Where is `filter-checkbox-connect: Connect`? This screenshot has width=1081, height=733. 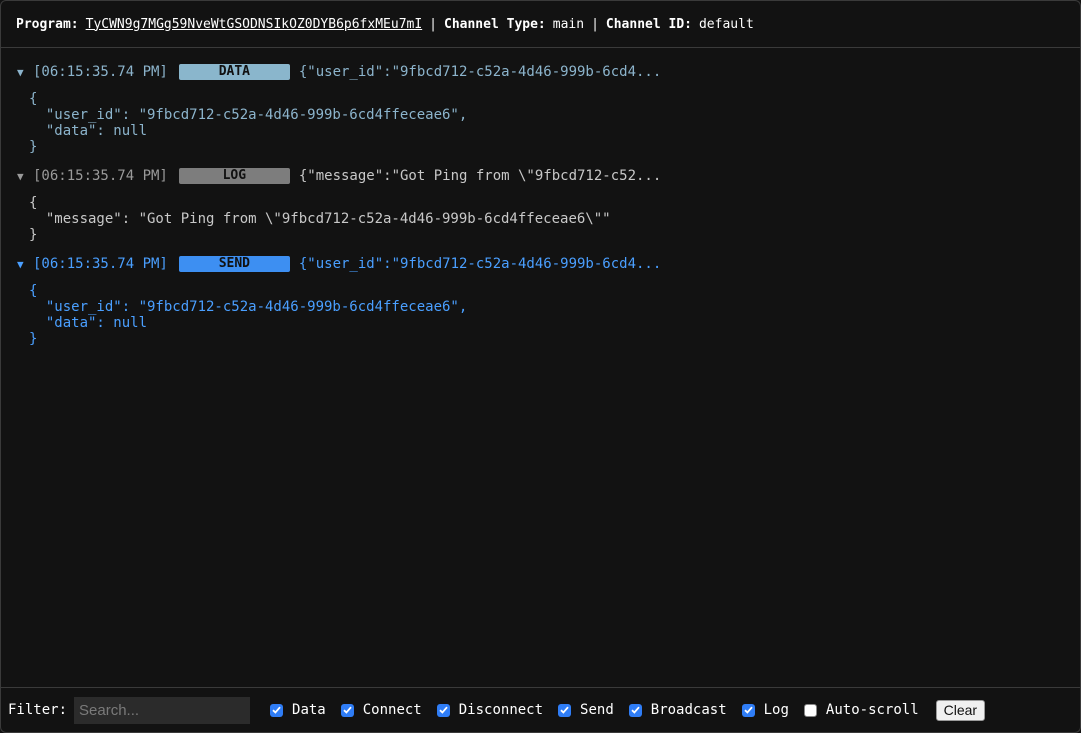
filter-checkbox-connect: Connect is located at coordinates (381, 710).